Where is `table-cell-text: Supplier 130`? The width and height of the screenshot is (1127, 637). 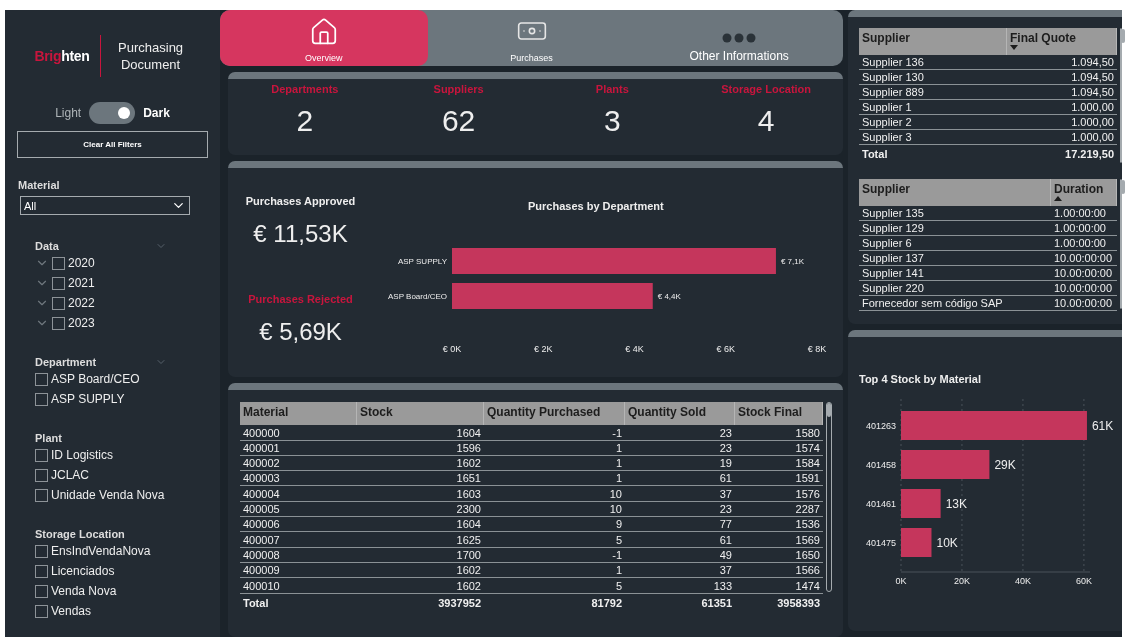 table-cell-text: Supplier 130 is located at coordinates (893, 77).